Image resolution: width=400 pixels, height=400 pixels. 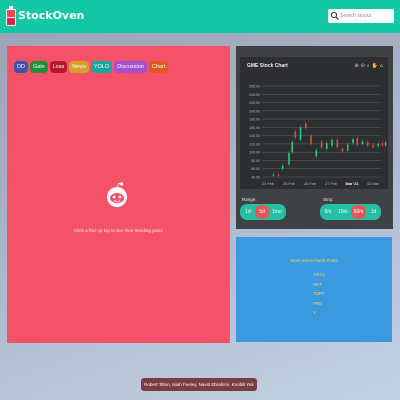 I want to click on step-1d-button: 1d, so click(x=373, y=212).